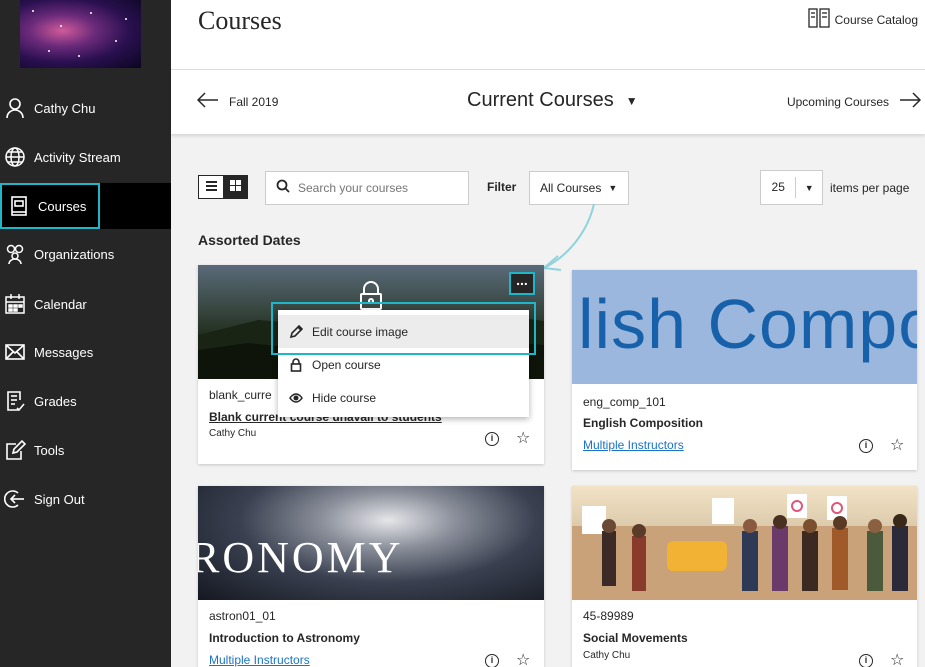 This screenshot has width=925, height=667. Describe the element at coordinates (240, 395) in the screenshot. I see `course-id: blank_curre` at that location.